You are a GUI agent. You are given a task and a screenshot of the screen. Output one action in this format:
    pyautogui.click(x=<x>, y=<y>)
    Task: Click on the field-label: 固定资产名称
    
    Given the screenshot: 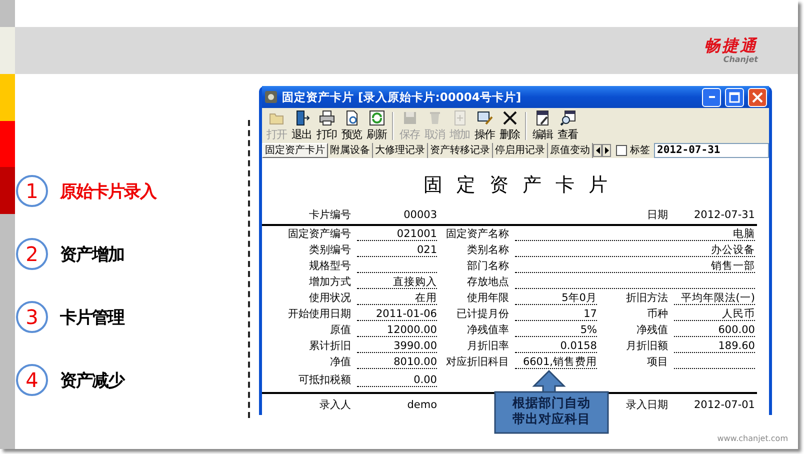 What is the action you would take?
    pyautogui.click(x=477, y=234)
    